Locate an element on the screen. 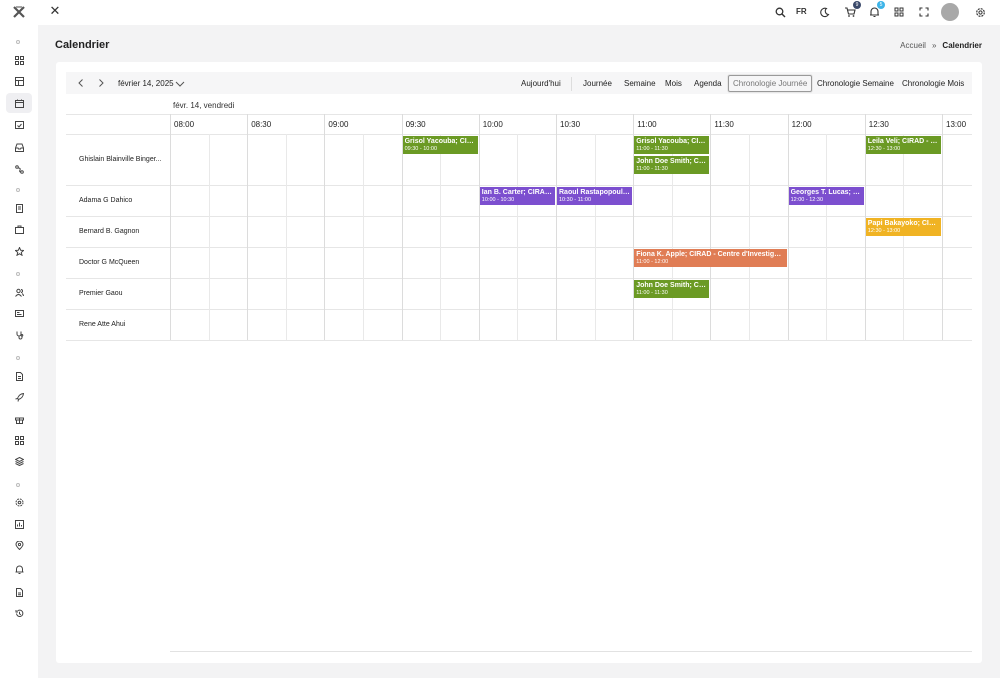 This screenshot has width=1000, height=678. sidebar-item-logs is located at coordinates (19, 592).